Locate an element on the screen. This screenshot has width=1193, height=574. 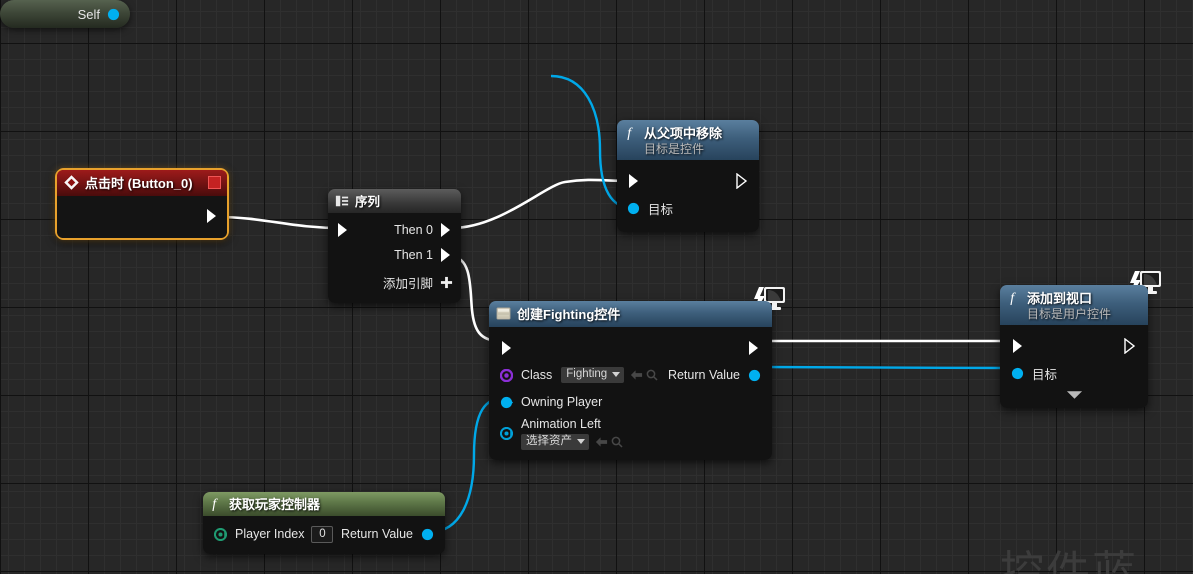
player-index-int-pin is located at coordinates (220, 534).